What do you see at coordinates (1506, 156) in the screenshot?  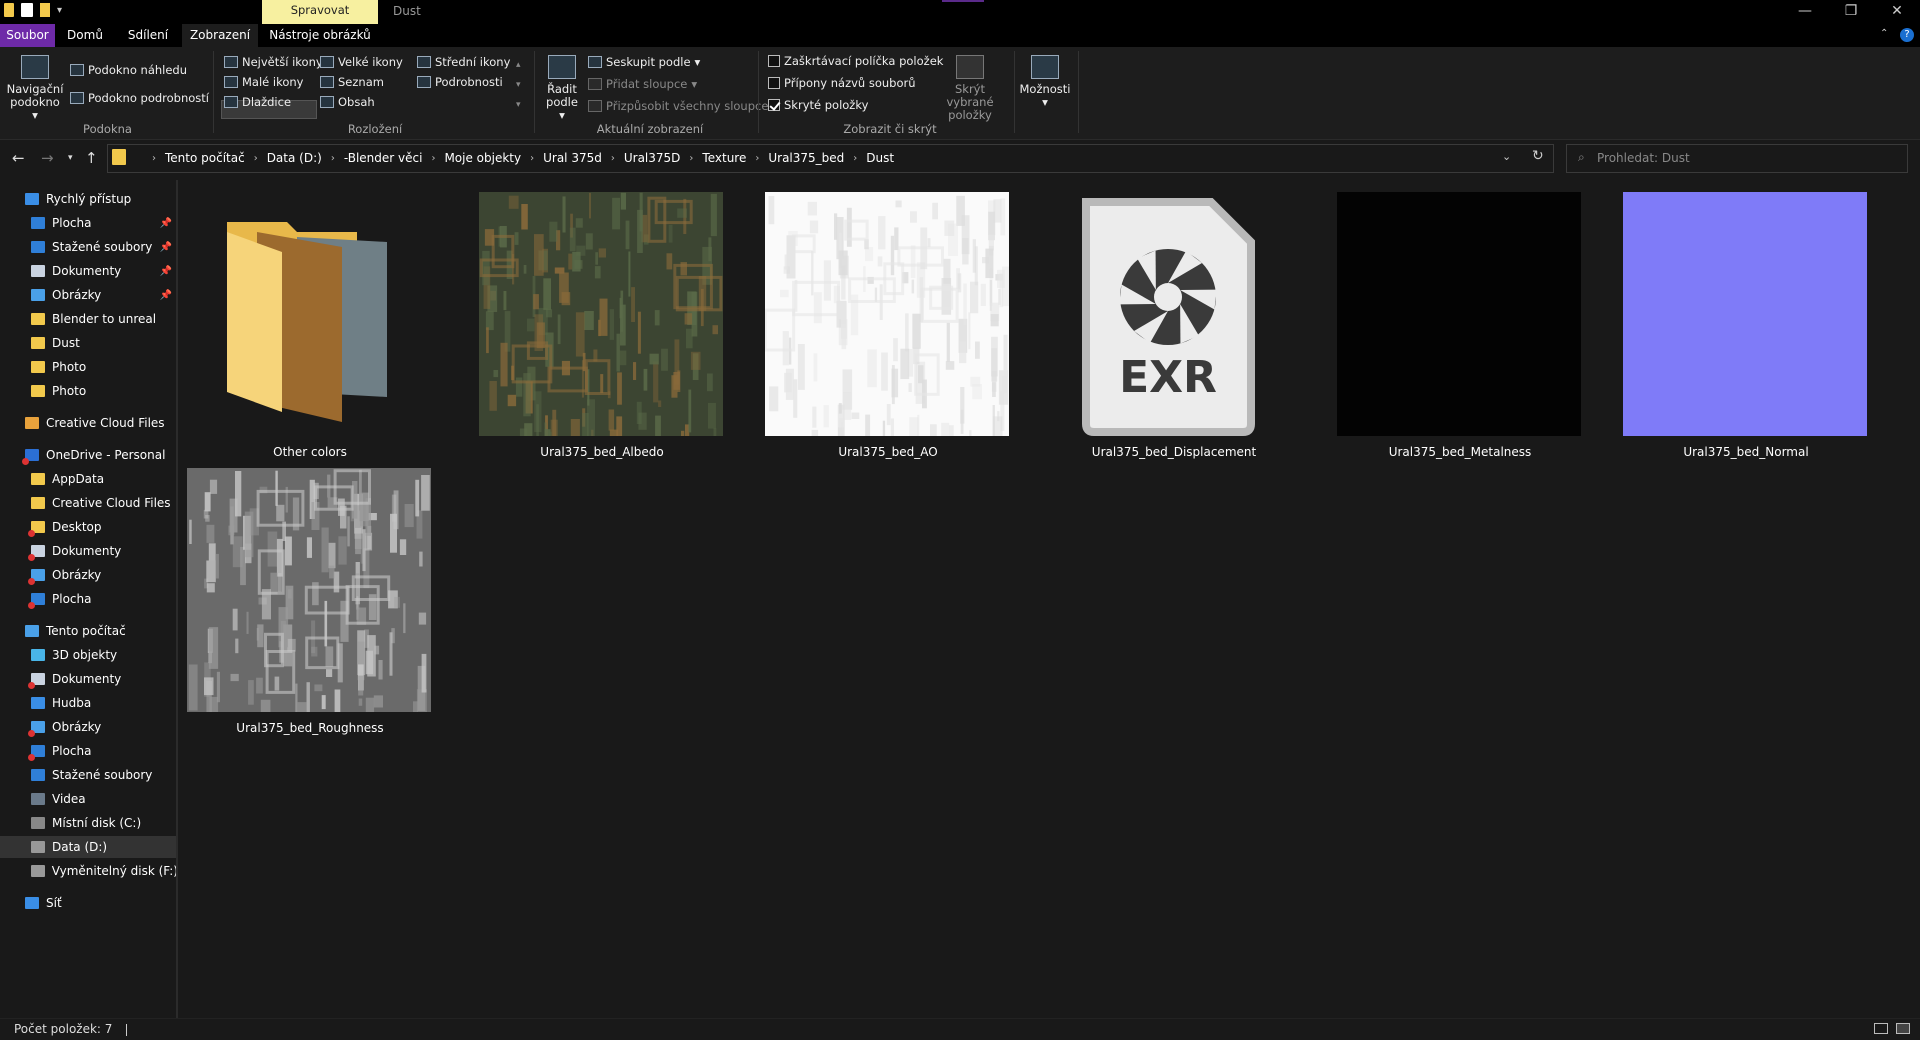 I see `address-dropdown-chevron-icon: ⌄` at bounding box center [1506, 156].